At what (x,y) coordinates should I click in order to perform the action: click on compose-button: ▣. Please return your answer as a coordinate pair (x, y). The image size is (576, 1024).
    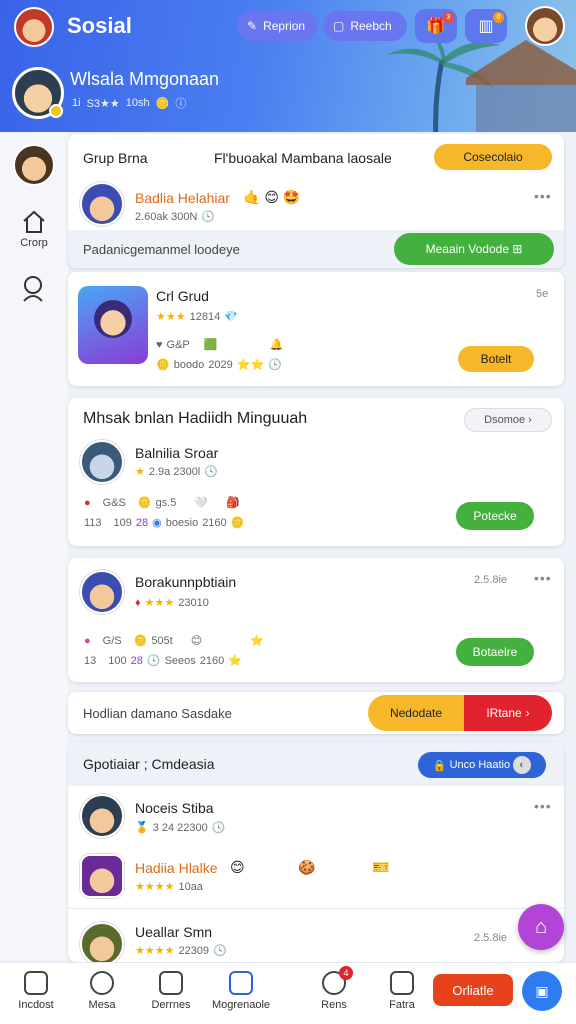
    Looking at the image, I should click on (542, 991).